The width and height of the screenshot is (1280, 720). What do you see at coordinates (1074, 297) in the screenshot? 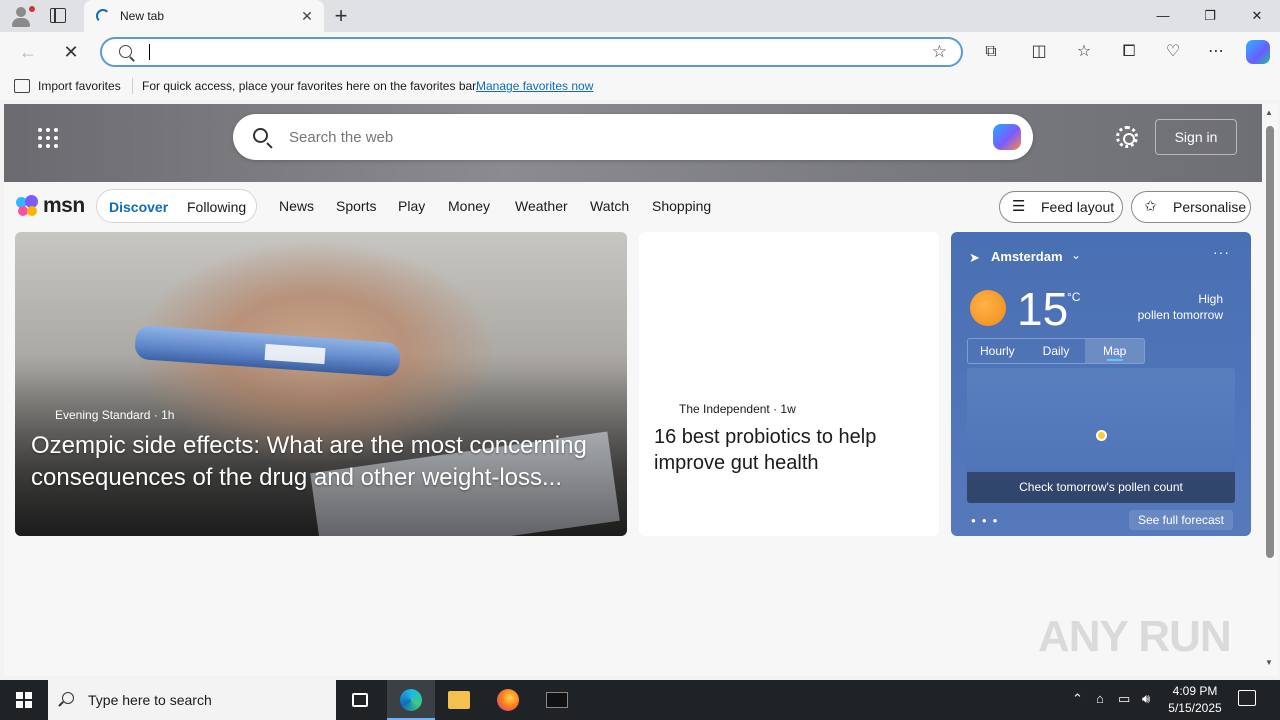
I see `temperature-unit: °C` at bounding box center [1074, 297].